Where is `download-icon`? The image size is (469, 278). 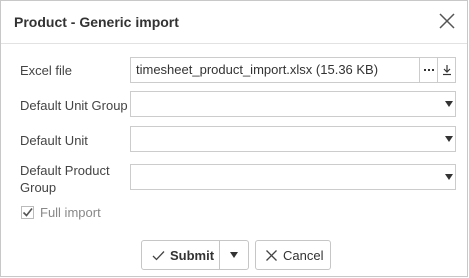 download-icon is located at coordinates (446, 70).